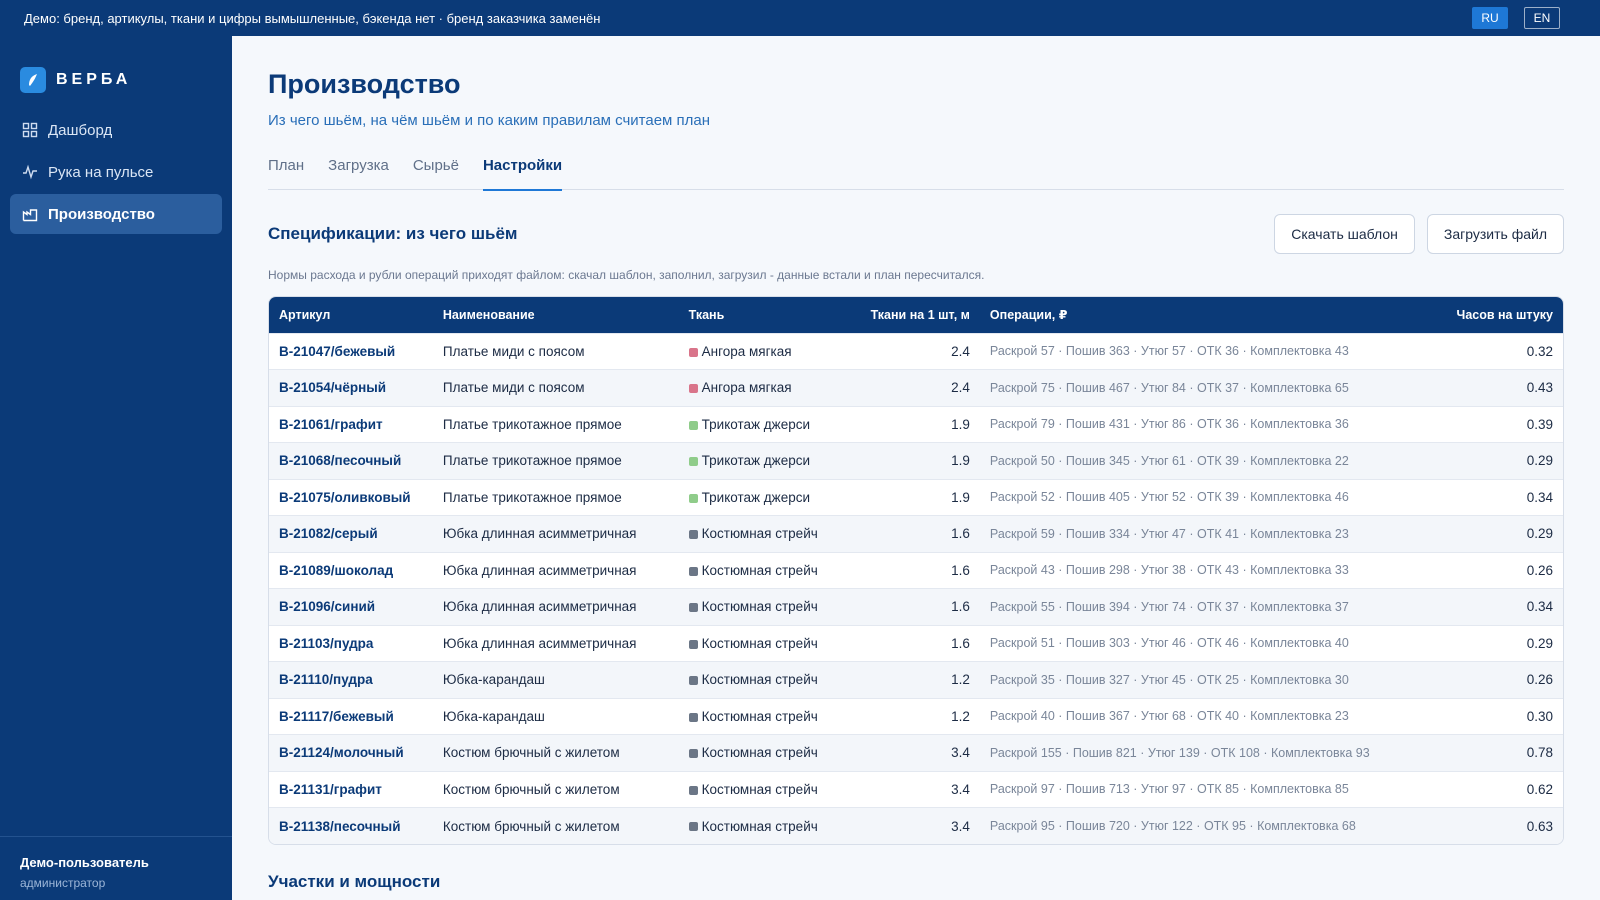 The width and height of the screenshot is (1600, 900). Describe the element at coordinates (1539, 534) in the screenshot. I see `hours-per-item: 0.29` at that location.